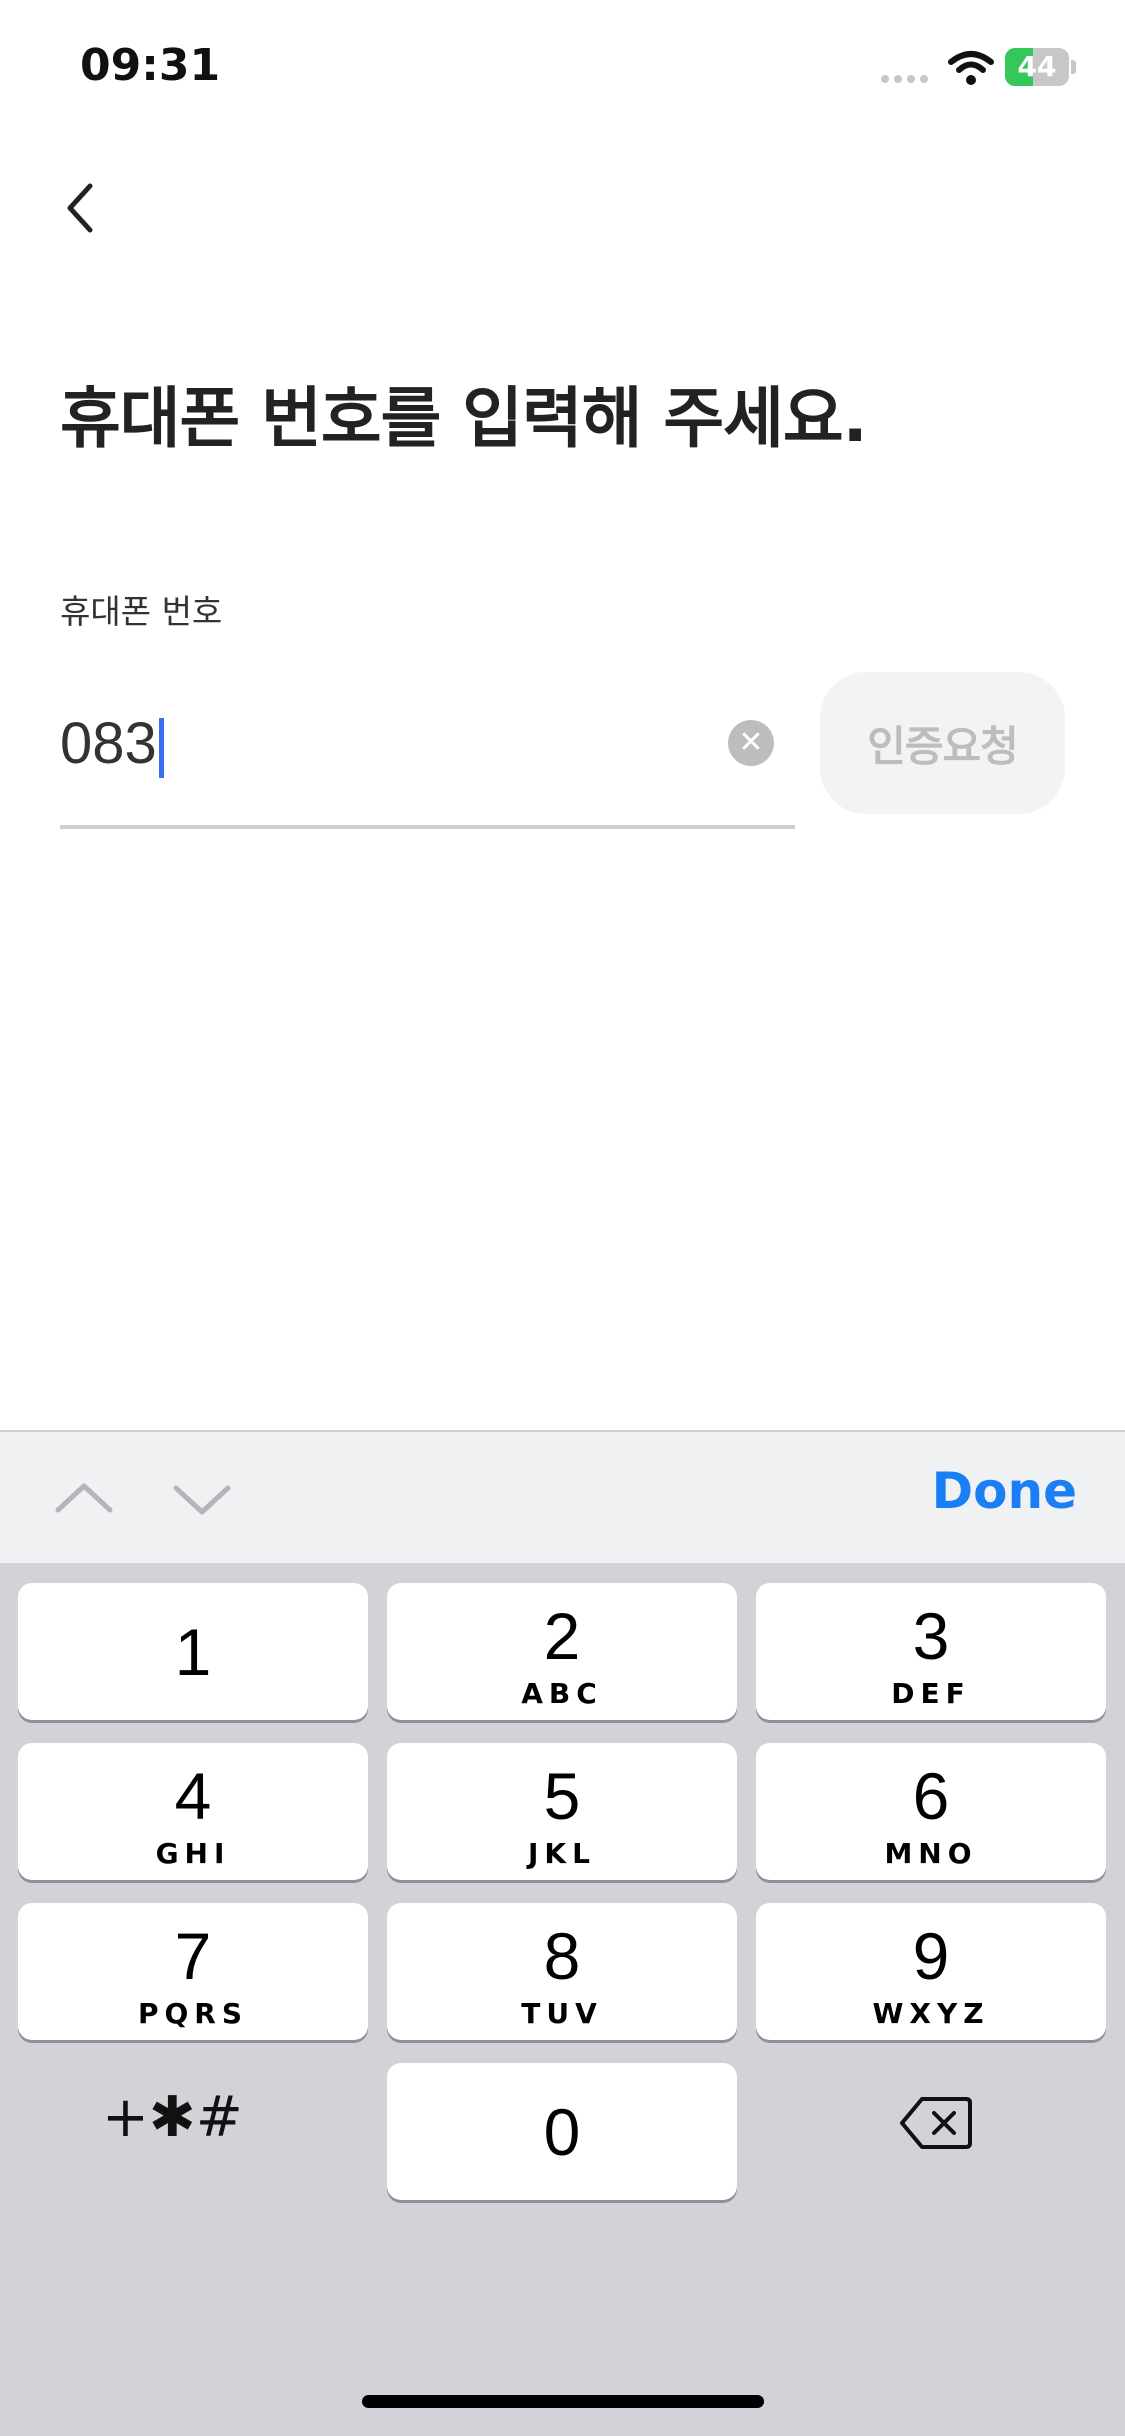 This screenshot has height=2436, width=1125. I want to click on key-1: 1, so click(193, 1651).